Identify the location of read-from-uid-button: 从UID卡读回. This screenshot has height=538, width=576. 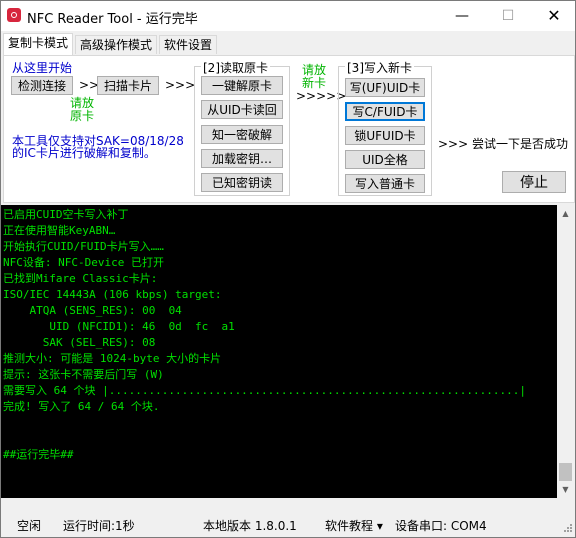
(242, 109).